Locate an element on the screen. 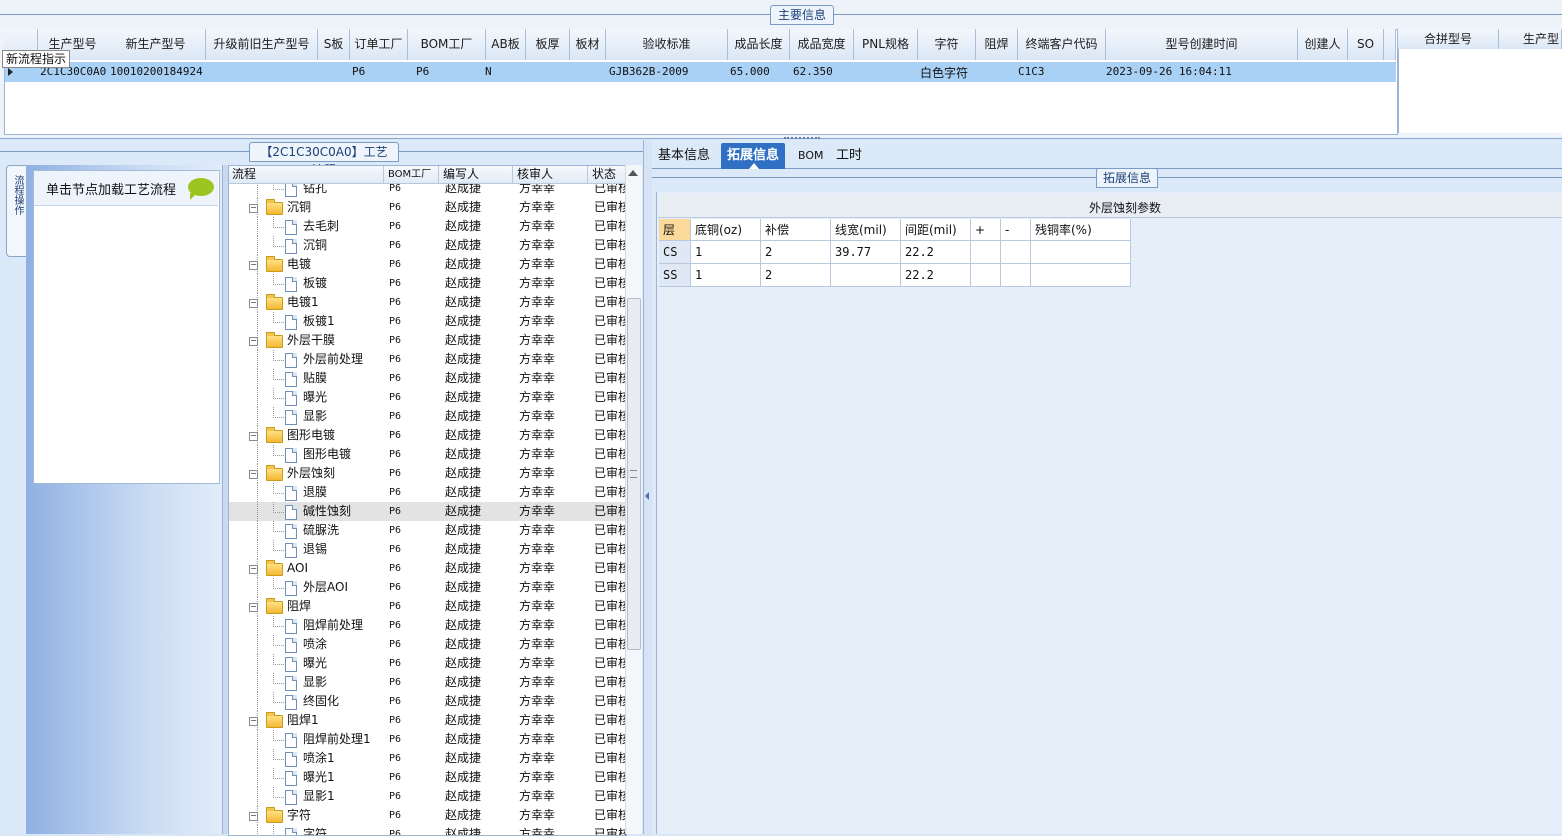 The width and height of the screenshot is (1562, 836). tree-cell-status: 已审核 is located at coordinates (610, 530).